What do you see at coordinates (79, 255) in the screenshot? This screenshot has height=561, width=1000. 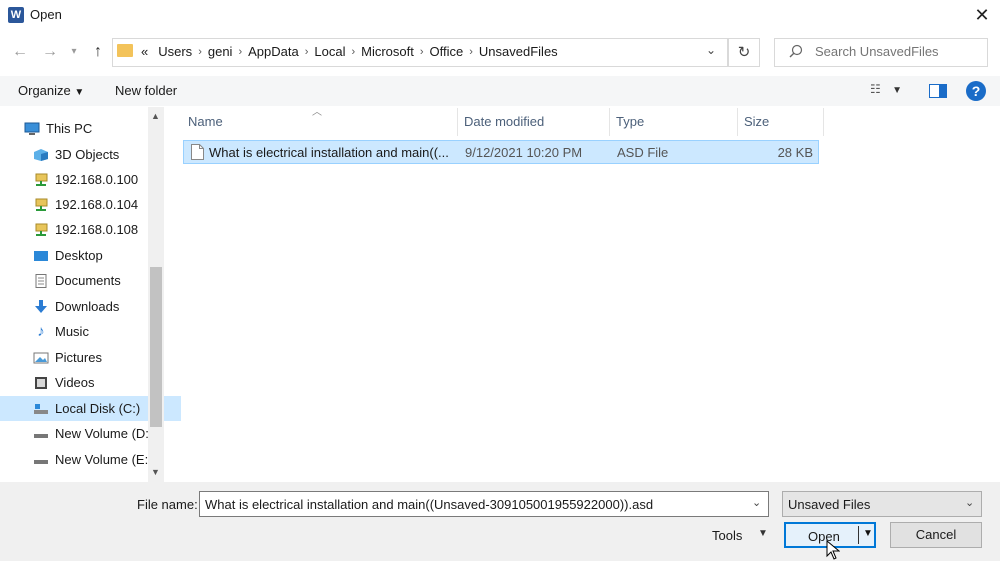 I see `nav-item-label: Desktop` at bounding box center [79, 255].